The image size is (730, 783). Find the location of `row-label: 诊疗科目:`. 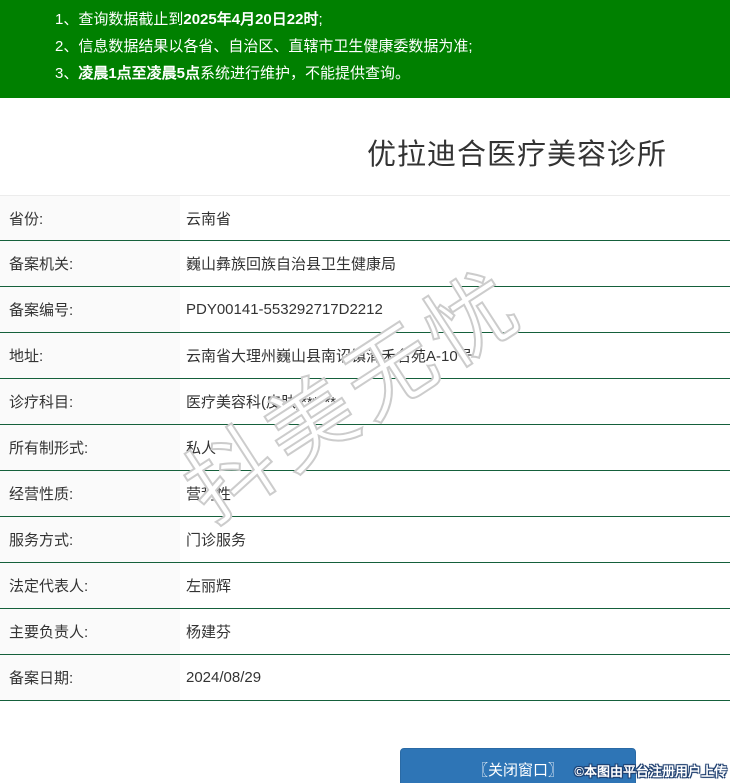

row-label: 诊疗科目: is located at coordinates (90, 401).